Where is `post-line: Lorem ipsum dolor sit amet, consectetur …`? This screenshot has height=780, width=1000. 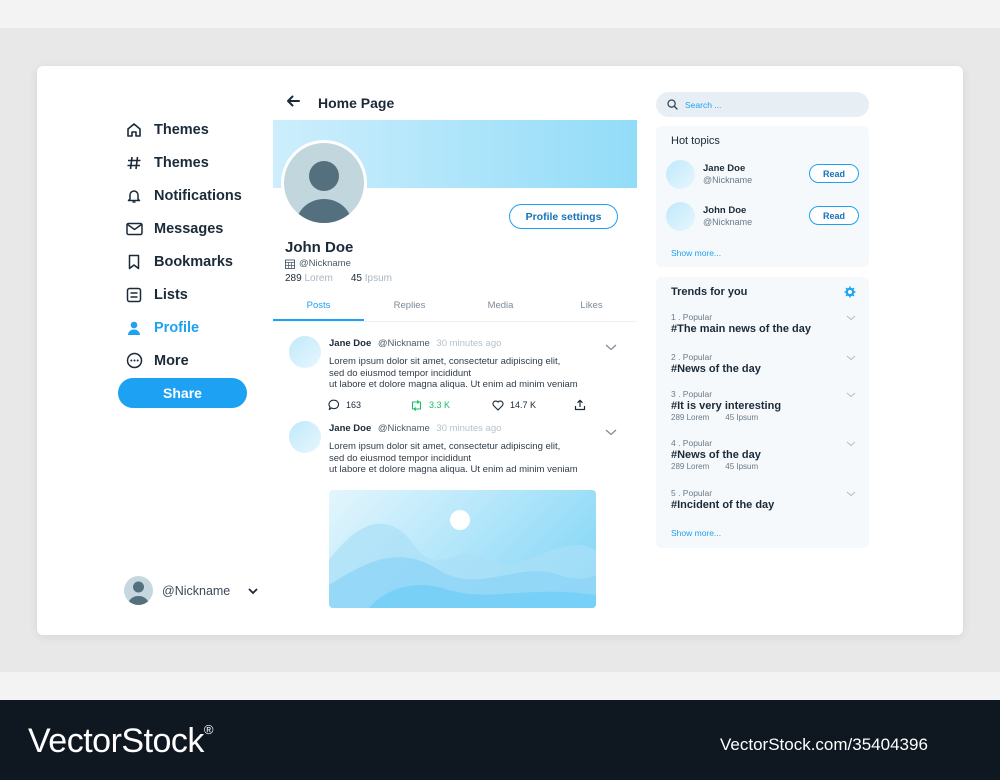 post-line: Lorem ipsum dolor sit amet, consectetur … is located at coordinates (445, 361).